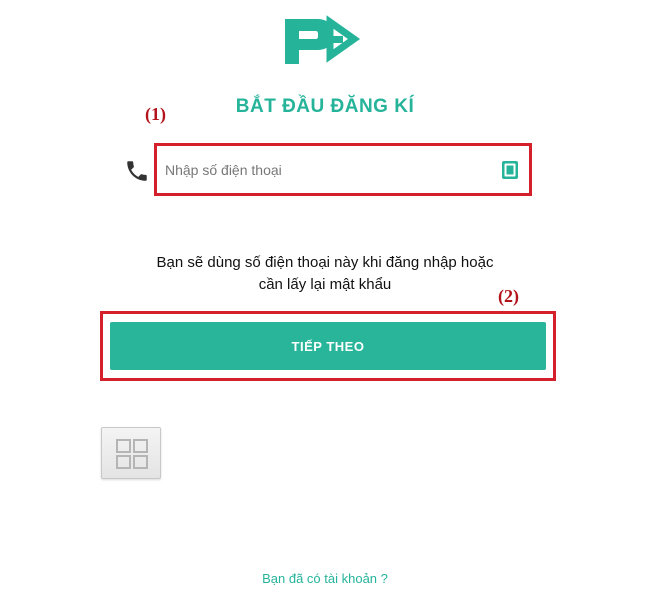  What do you see at coordinates (508, 296) in the screenshot?
I see `annotation-label-2: (2)` at bounding box center [508, 296].